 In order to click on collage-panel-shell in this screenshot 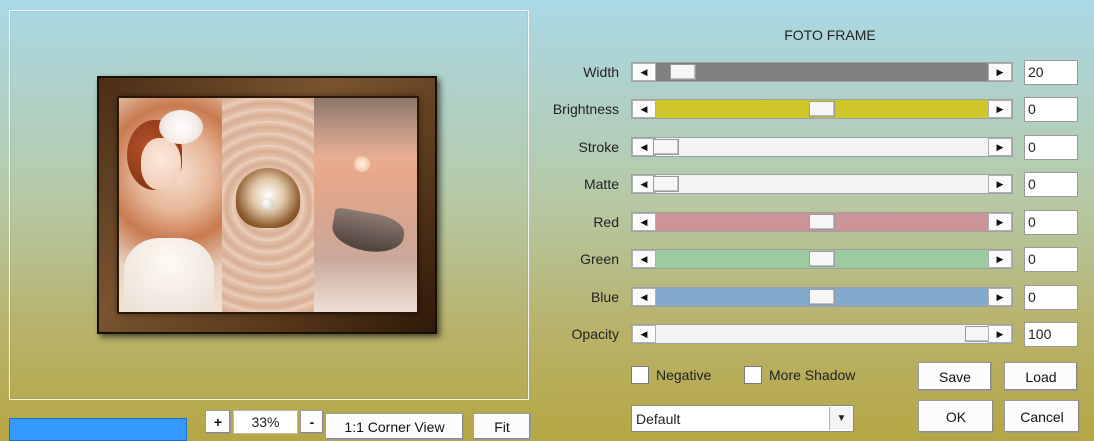, I will do `click(268, 205)`.